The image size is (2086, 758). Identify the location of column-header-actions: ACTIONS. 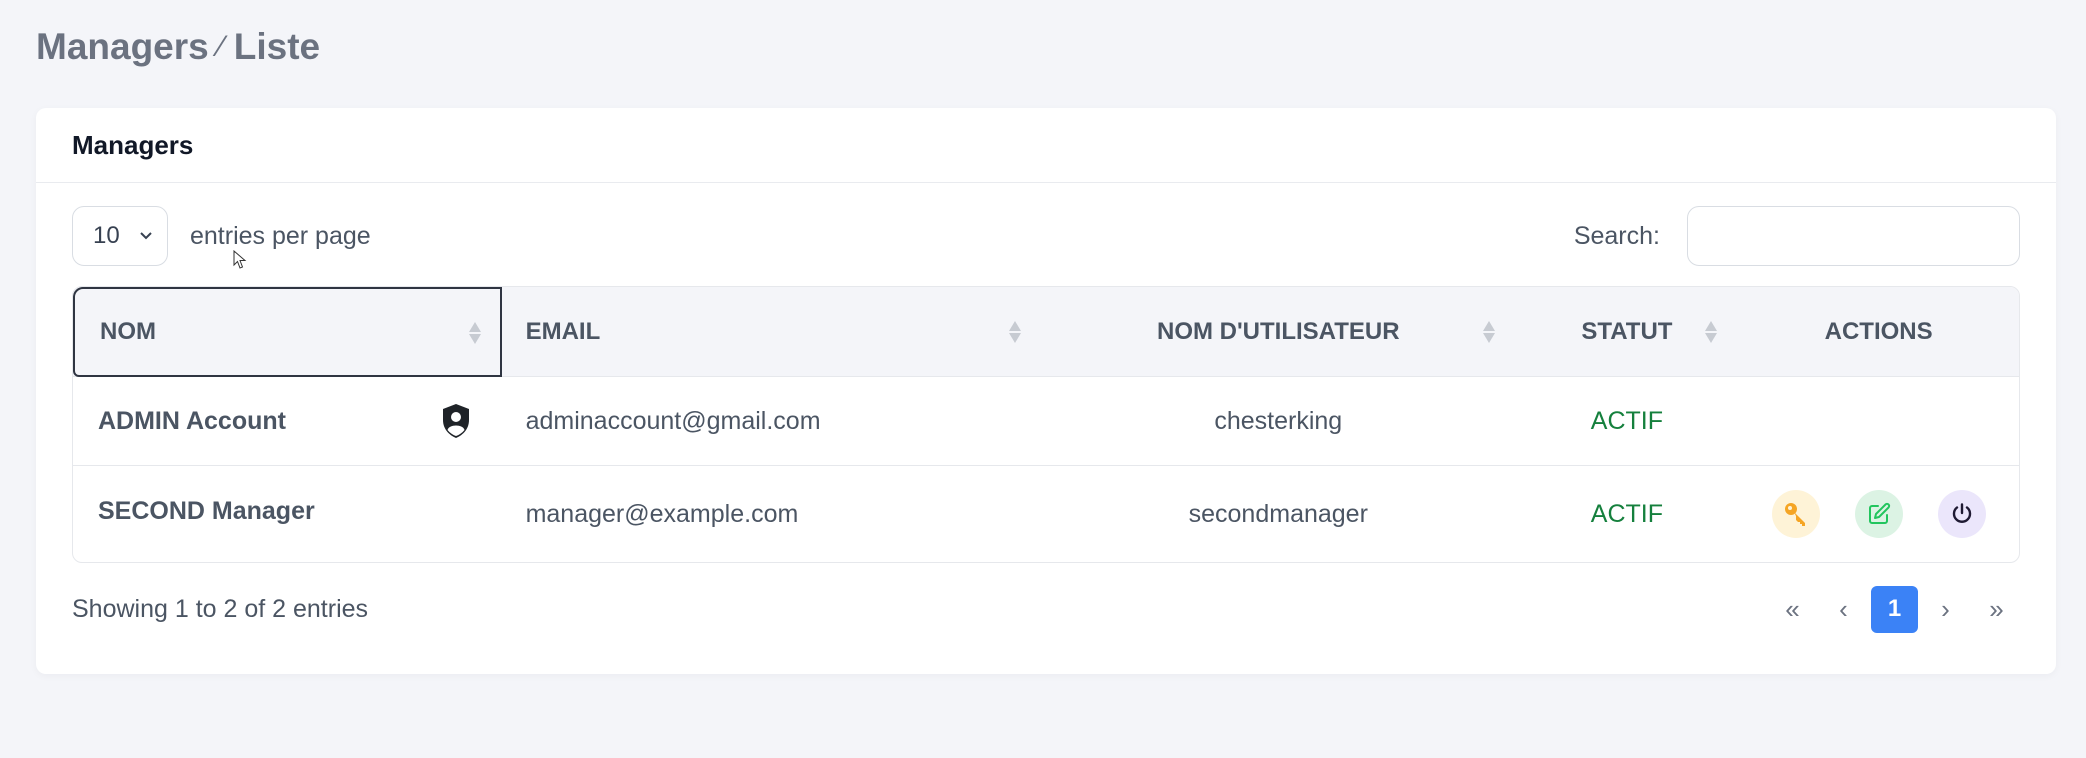
(1878, 332).